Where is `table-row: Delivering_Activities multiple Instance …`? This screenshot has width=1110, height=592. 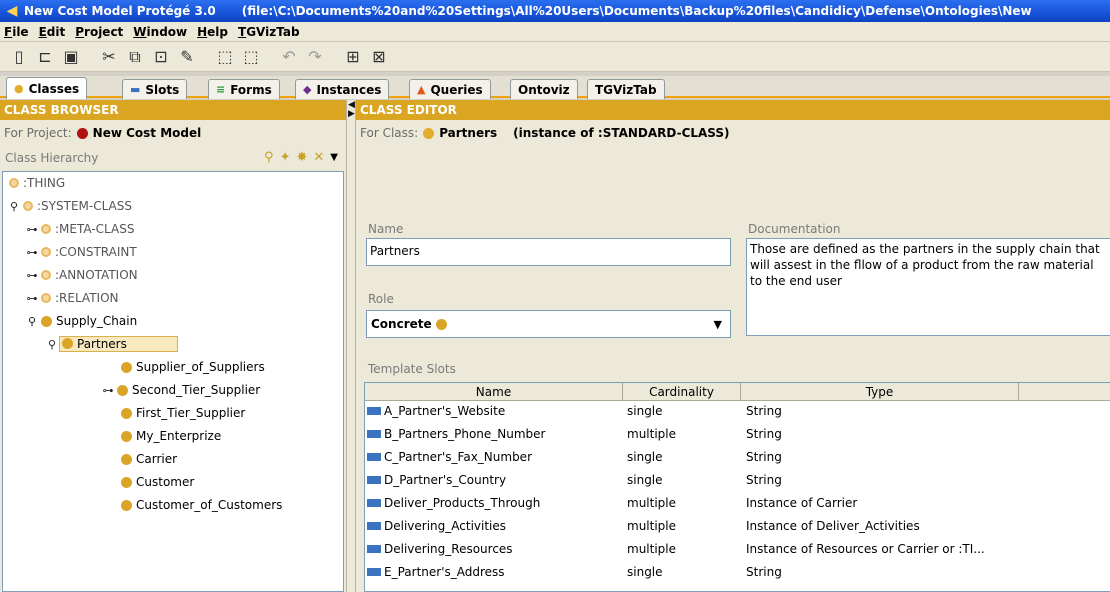
table-row: Delivering_Activities multiple Instance … is located at coordinates (737, 527).